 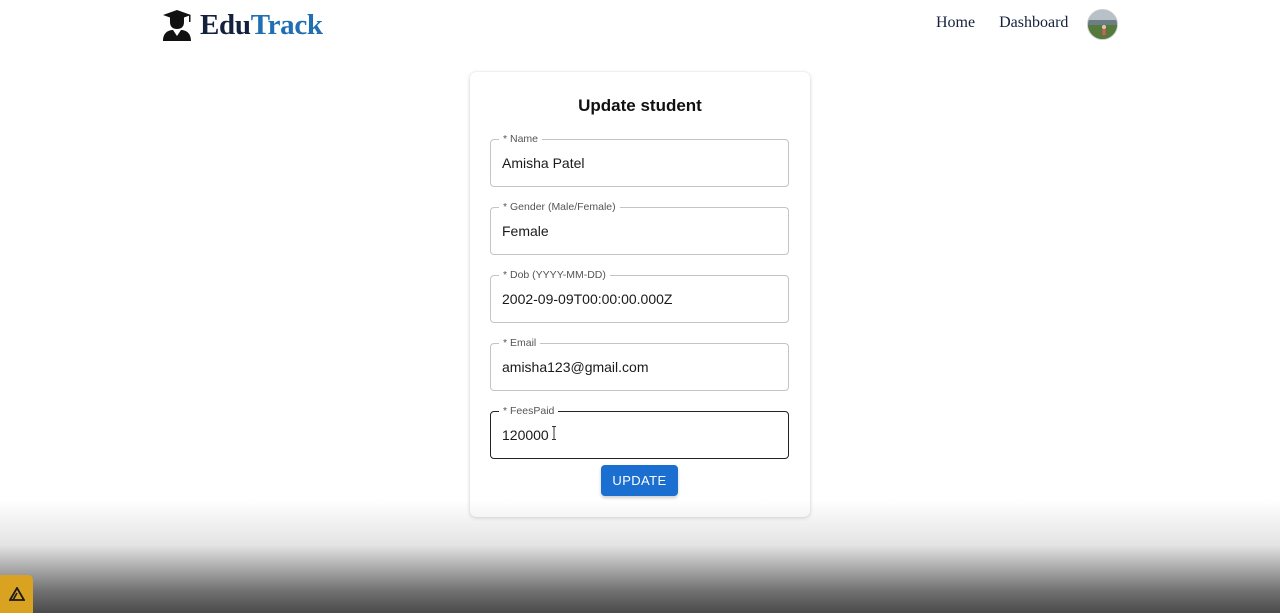 I want to click on avatar, so click(x=1102, y=24).